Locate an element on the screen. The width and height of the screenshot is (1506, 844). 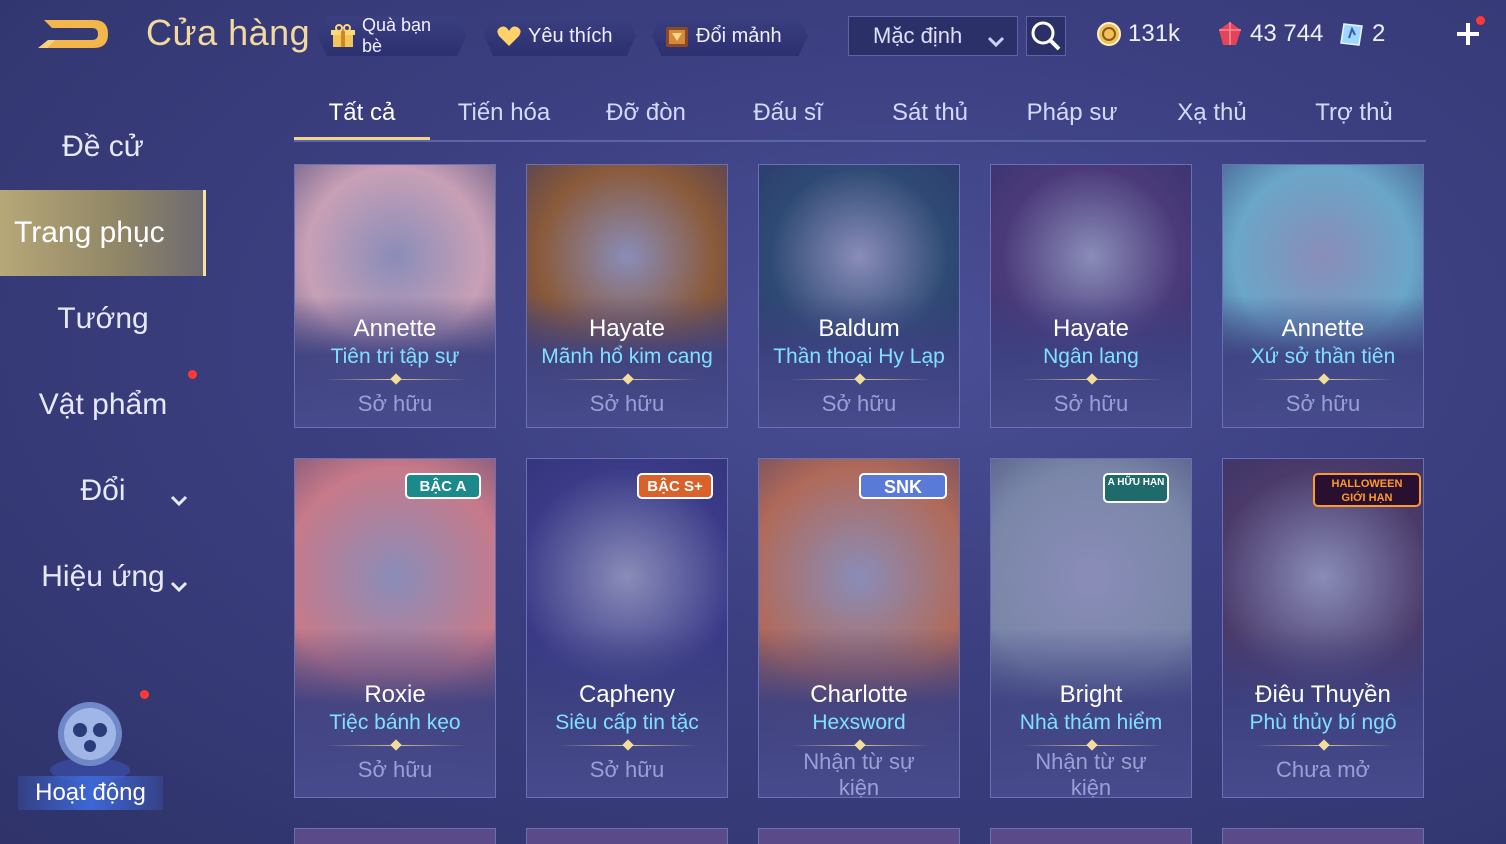
tab-evolution: Tiến hóa is located at coordinates (504, 114).